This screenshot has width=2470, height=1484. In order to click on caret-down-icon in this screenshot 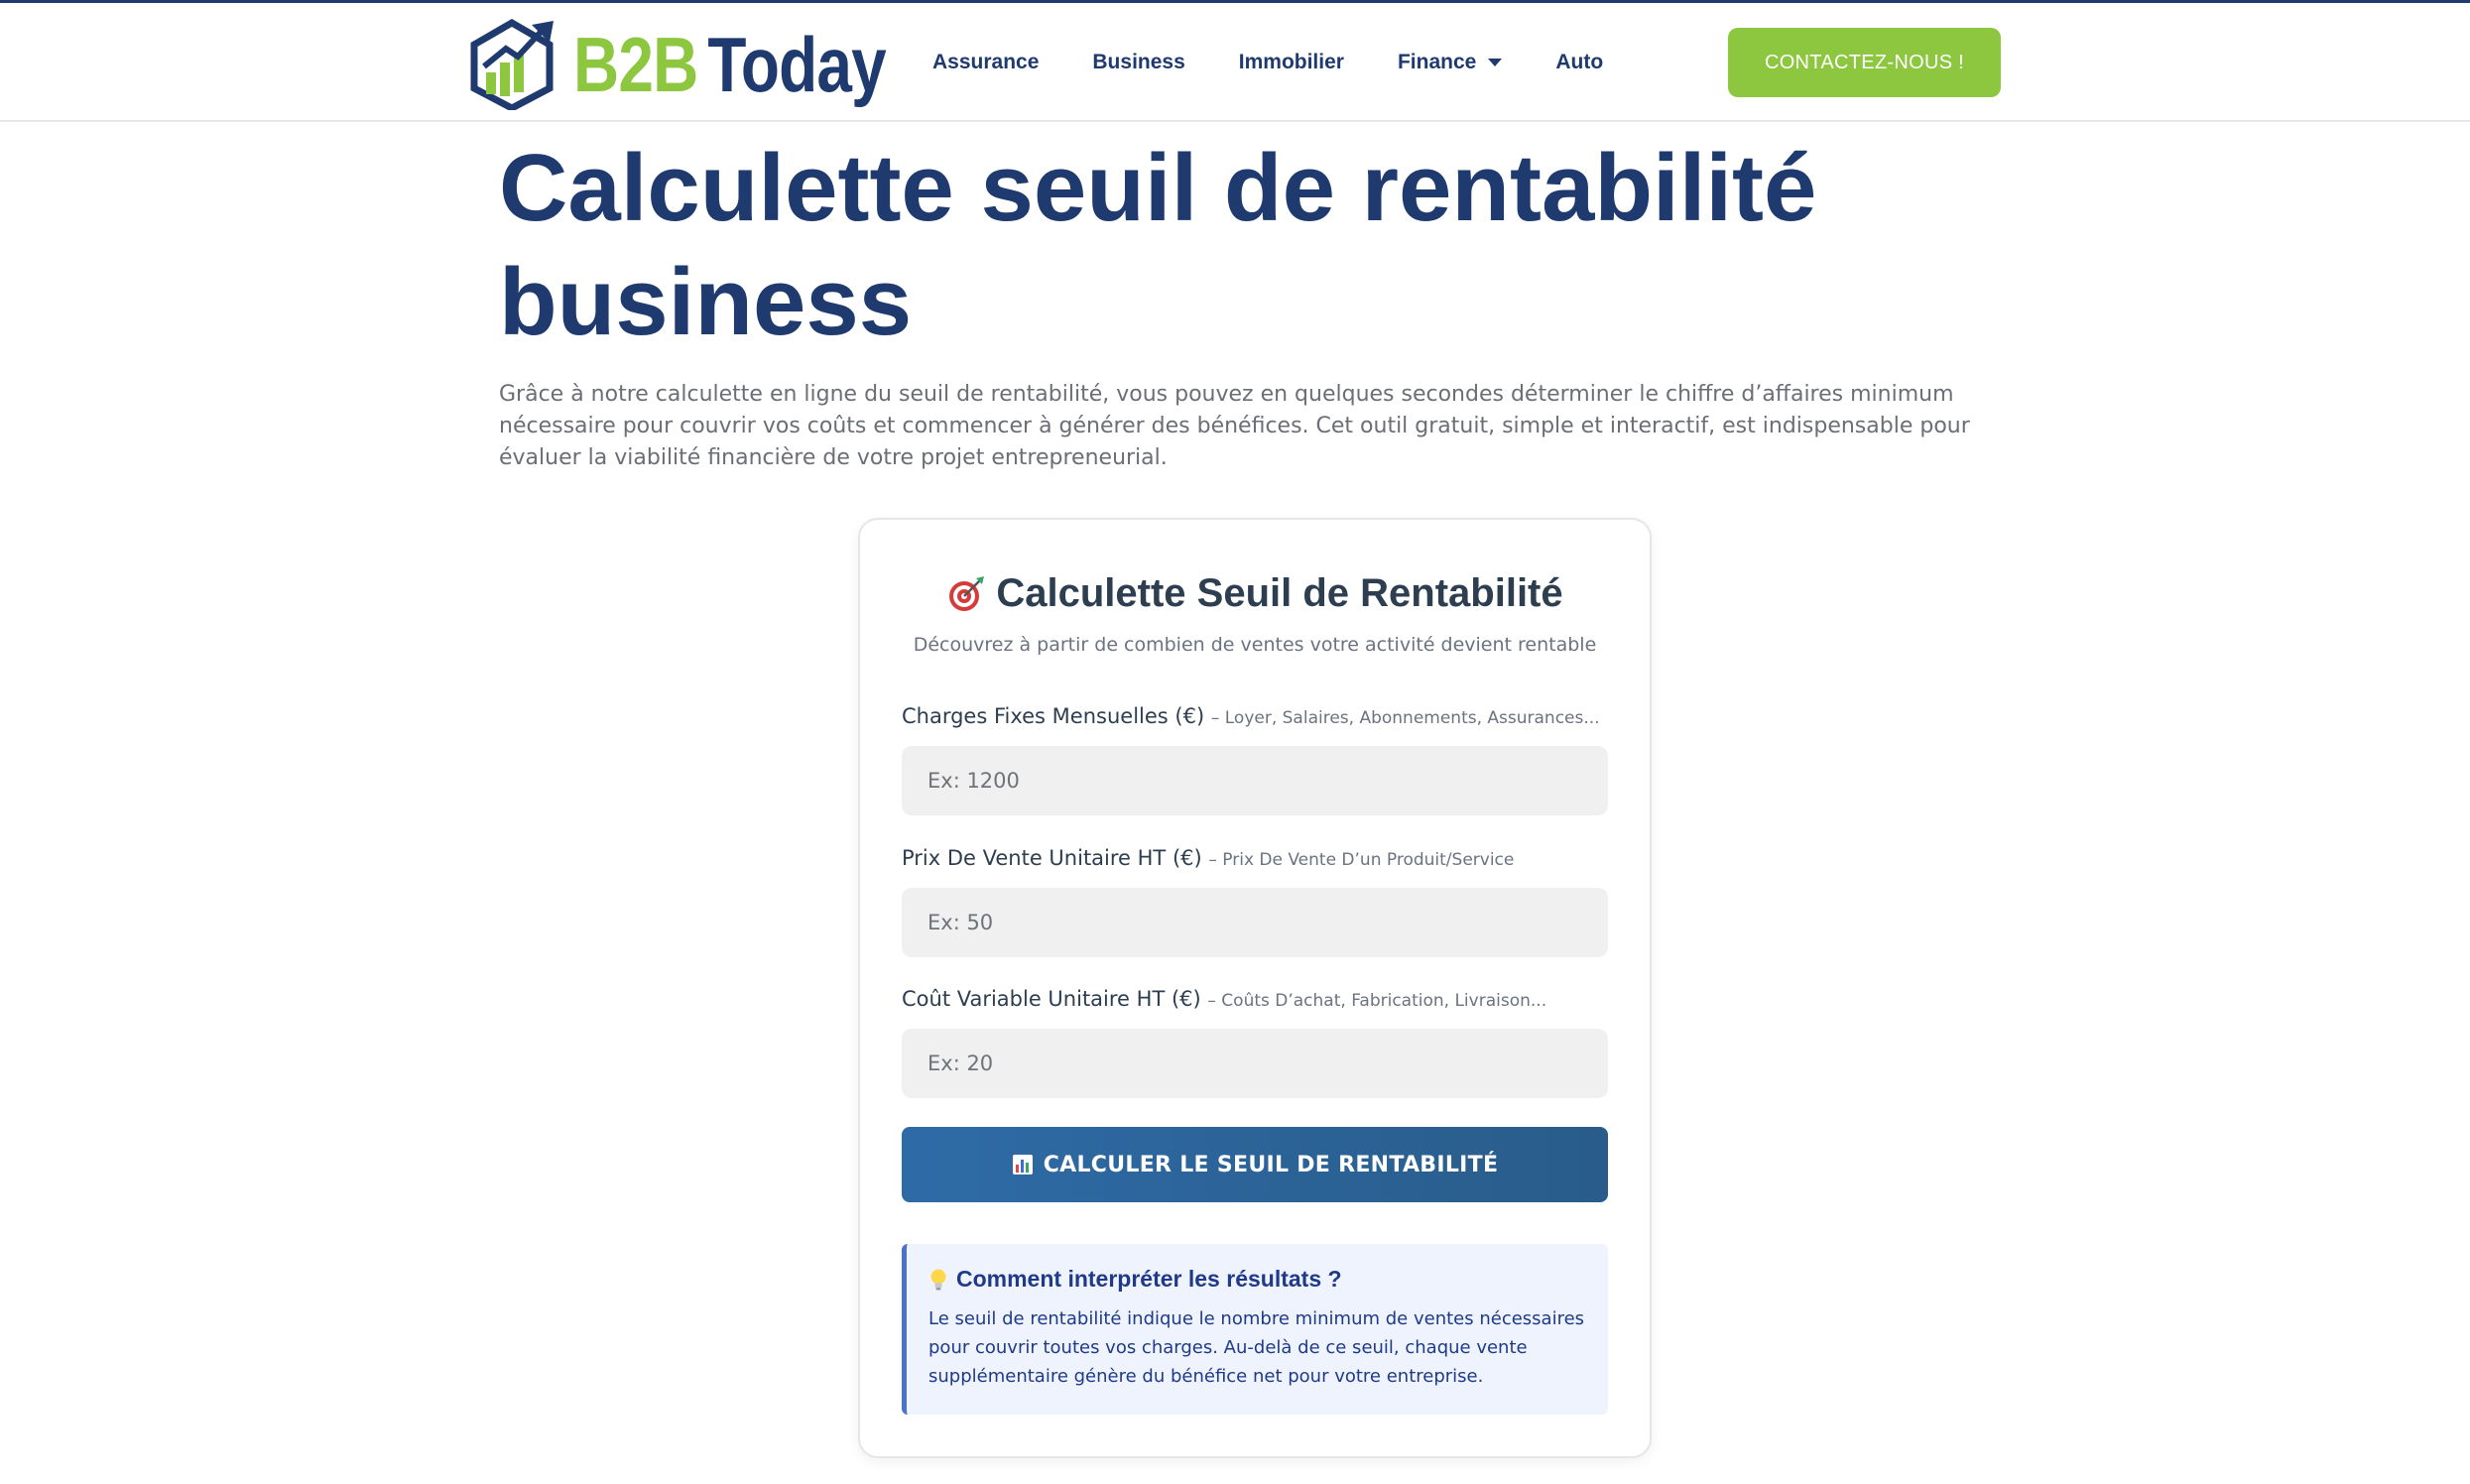, I will do `click(1495, 62)`.